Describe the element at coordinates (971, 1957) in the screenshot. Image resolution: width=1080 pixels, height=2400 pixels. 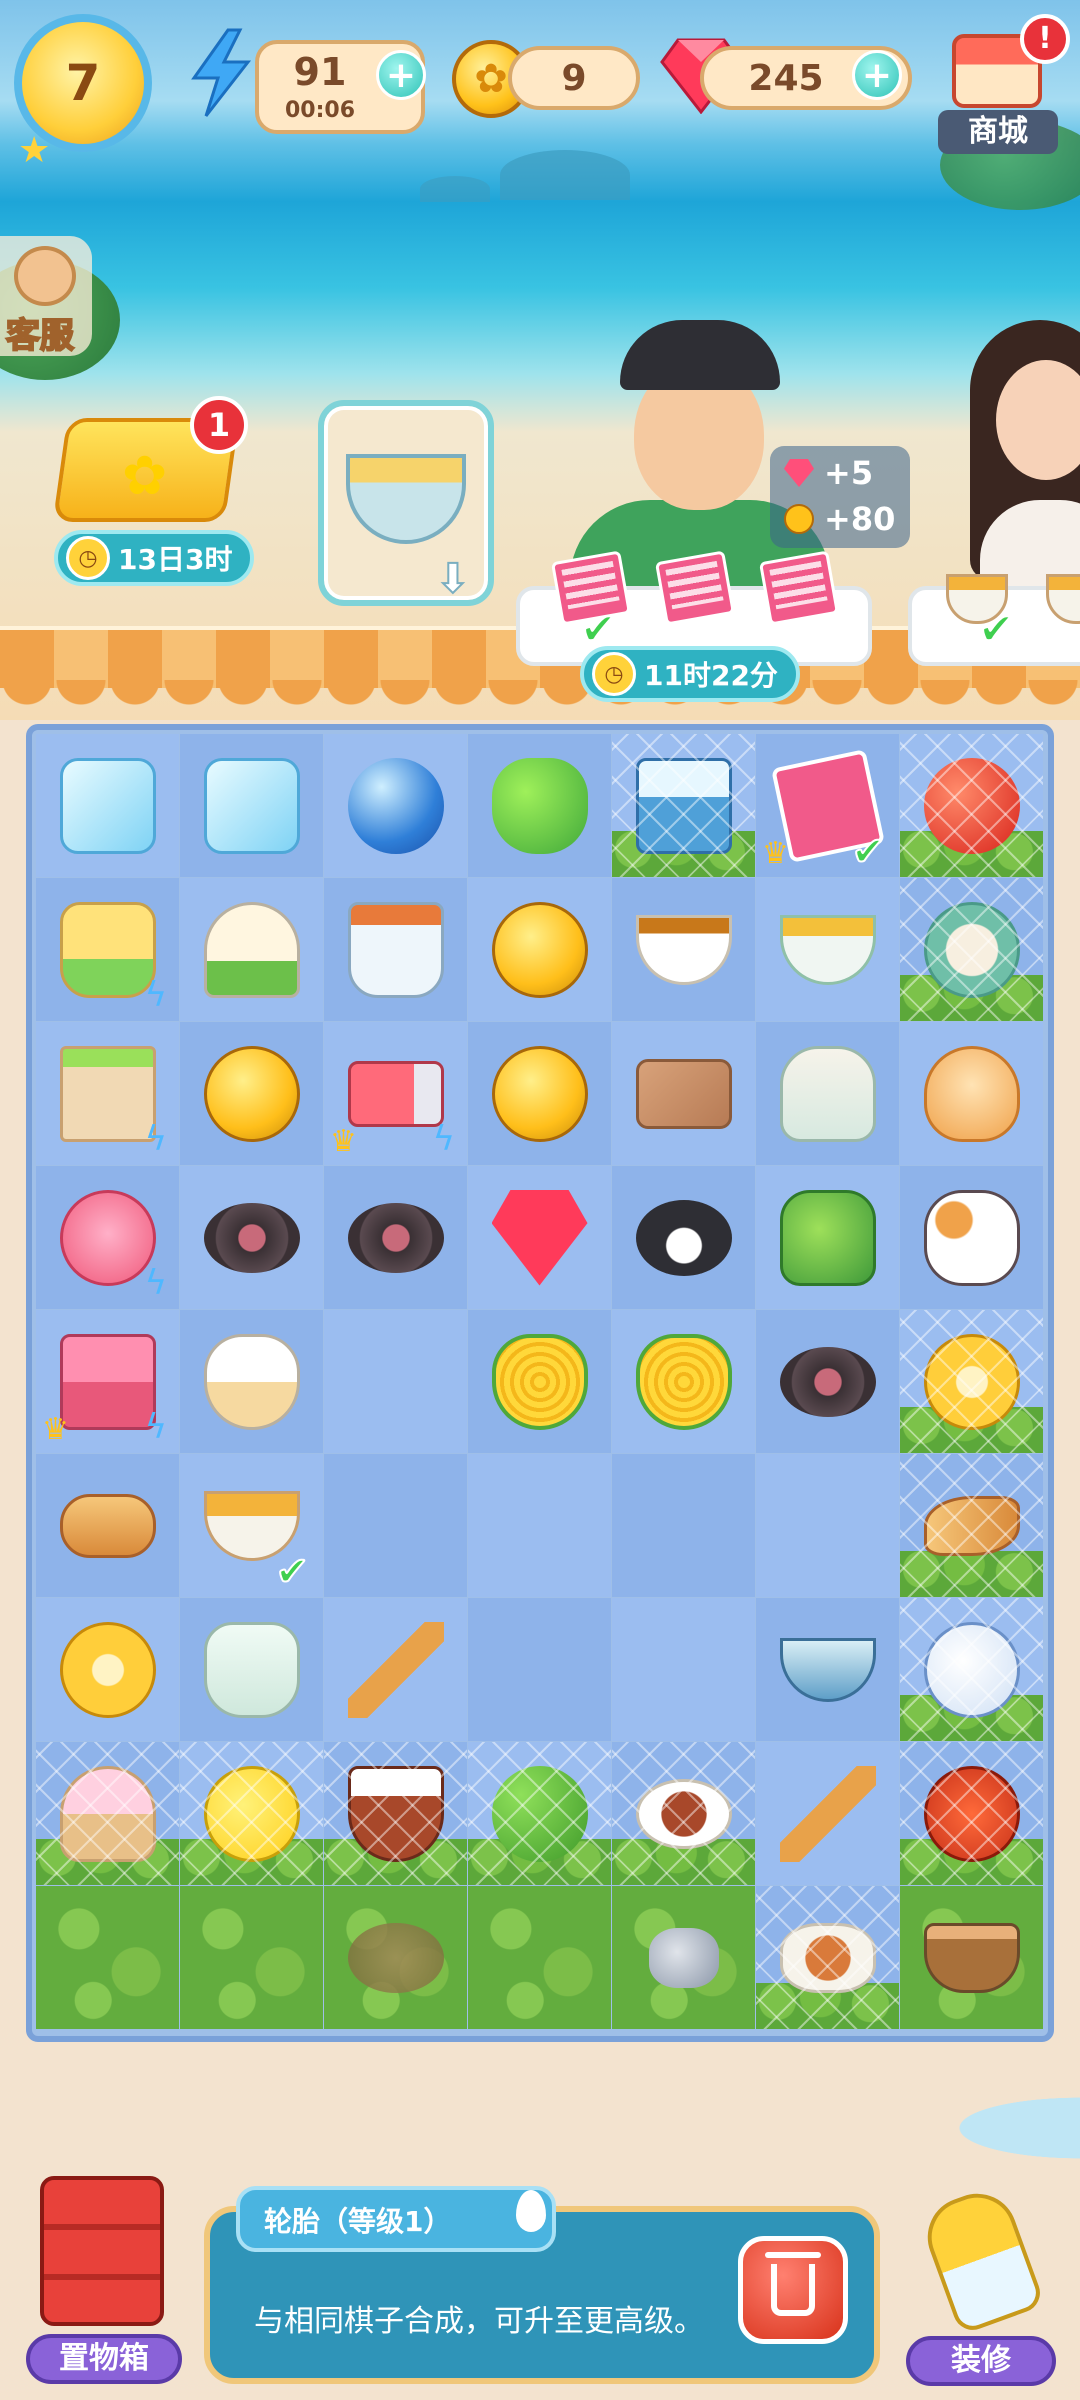
I see `board-cell-tree-stump` at that location.